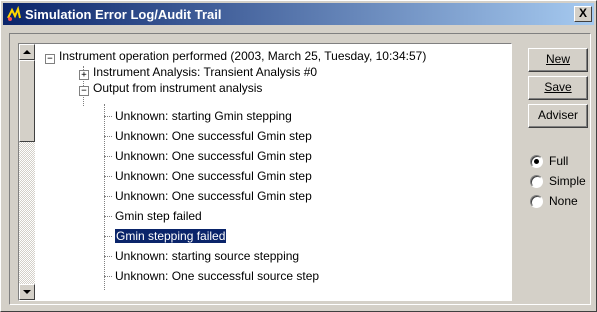 This screenshot has height=312, width=597. What do you see at coordinates (563, 201) in the screenshot?
I see `radio-label-none: None` at bounding box center [563, 201].